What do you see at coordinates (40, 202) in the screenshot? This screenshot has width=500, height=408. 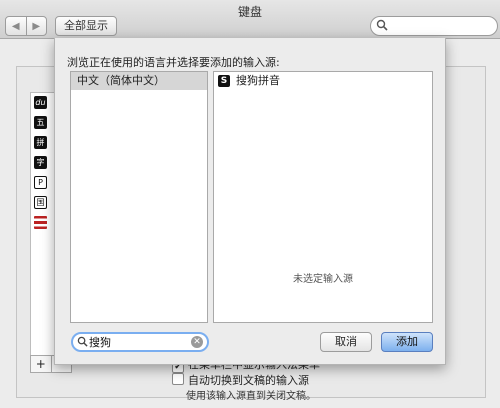 I see `guo-icon: 国` at bounding box center [40, 202].